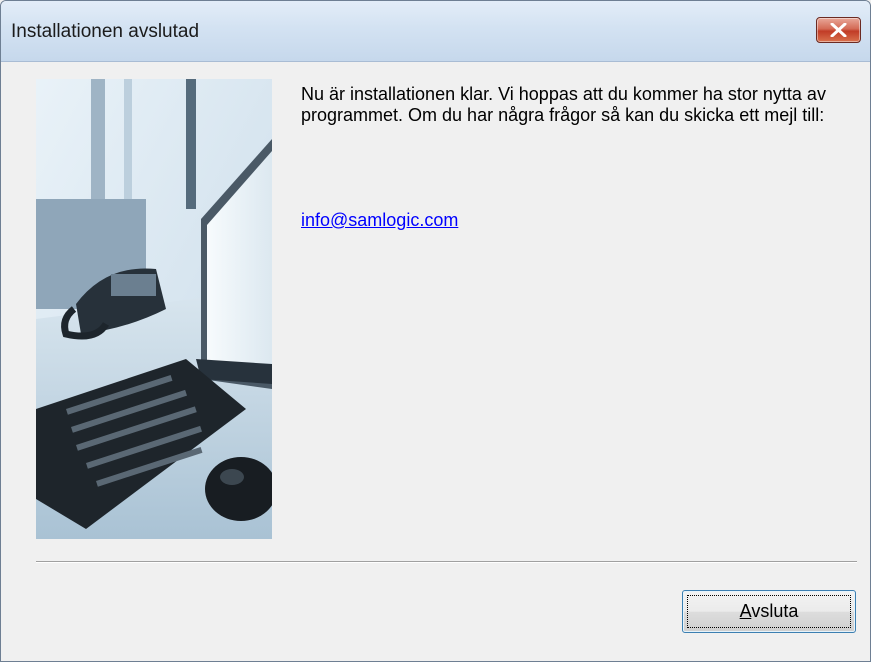 This screenshot has height=662, width=871. I want to click on finish-button: Avsluta, so click(769, 611).